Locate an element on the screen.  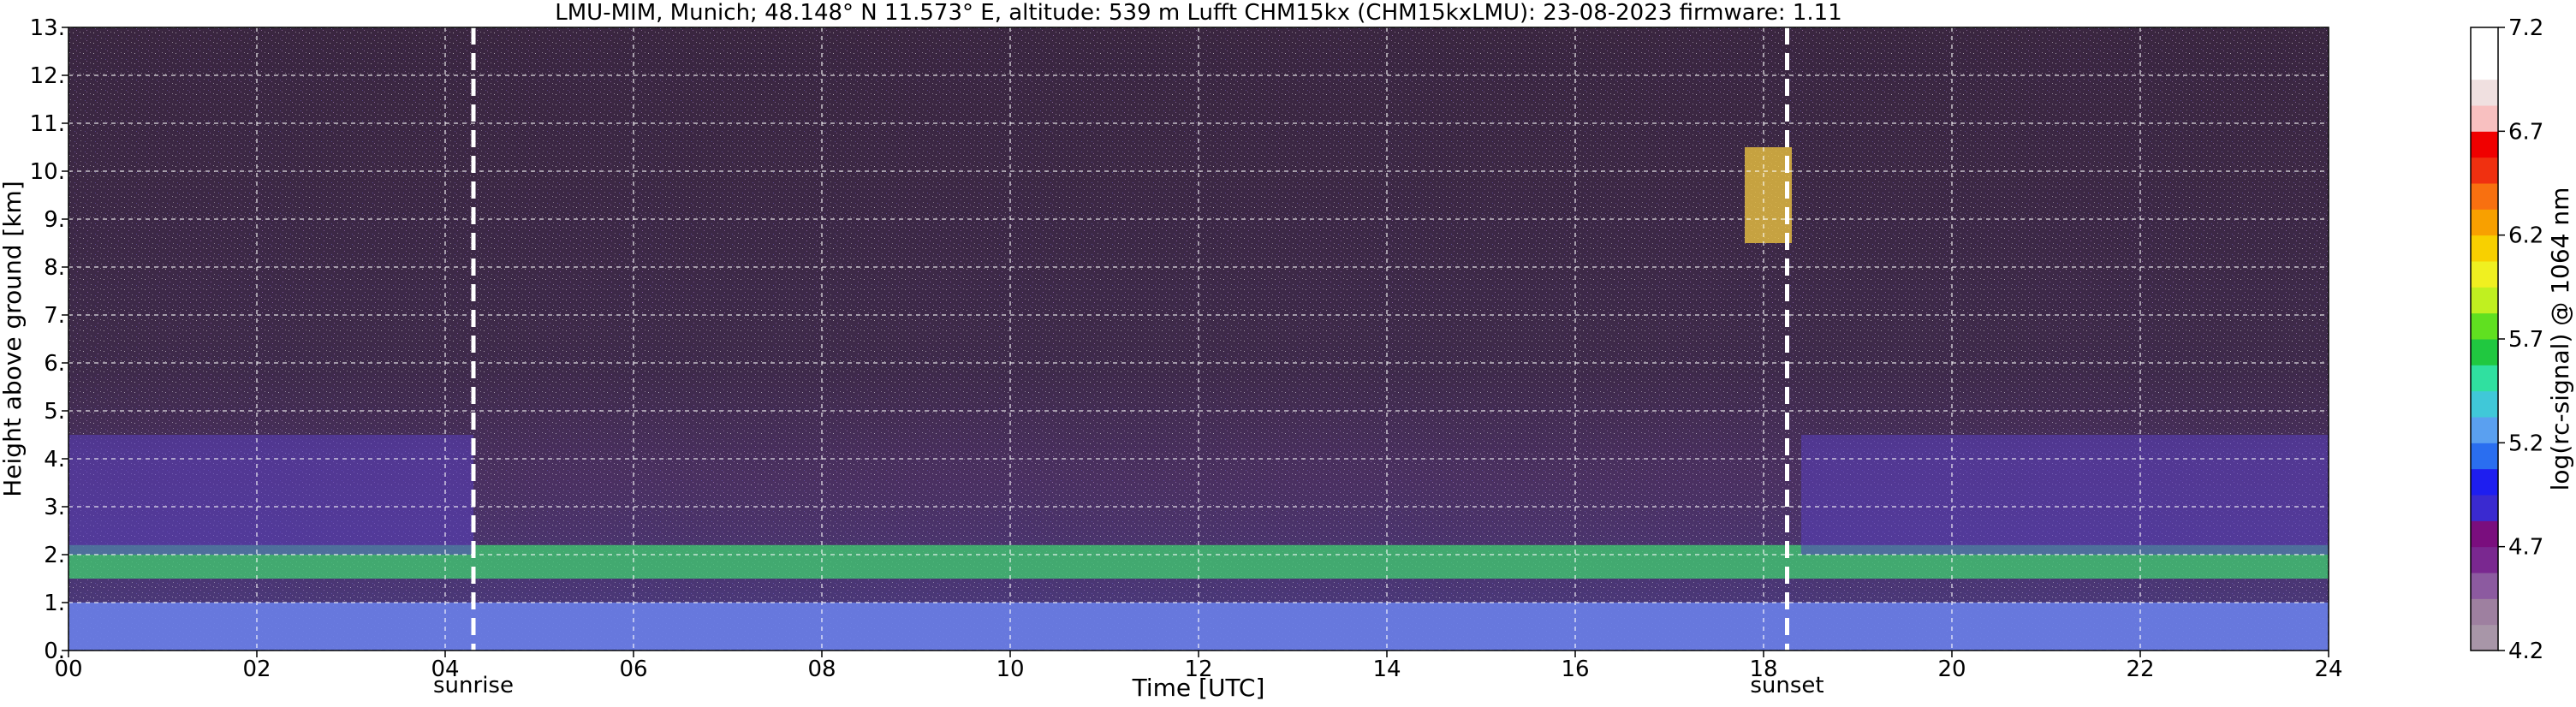
y-tick-label: 7. is located at coordinates (55, 316).